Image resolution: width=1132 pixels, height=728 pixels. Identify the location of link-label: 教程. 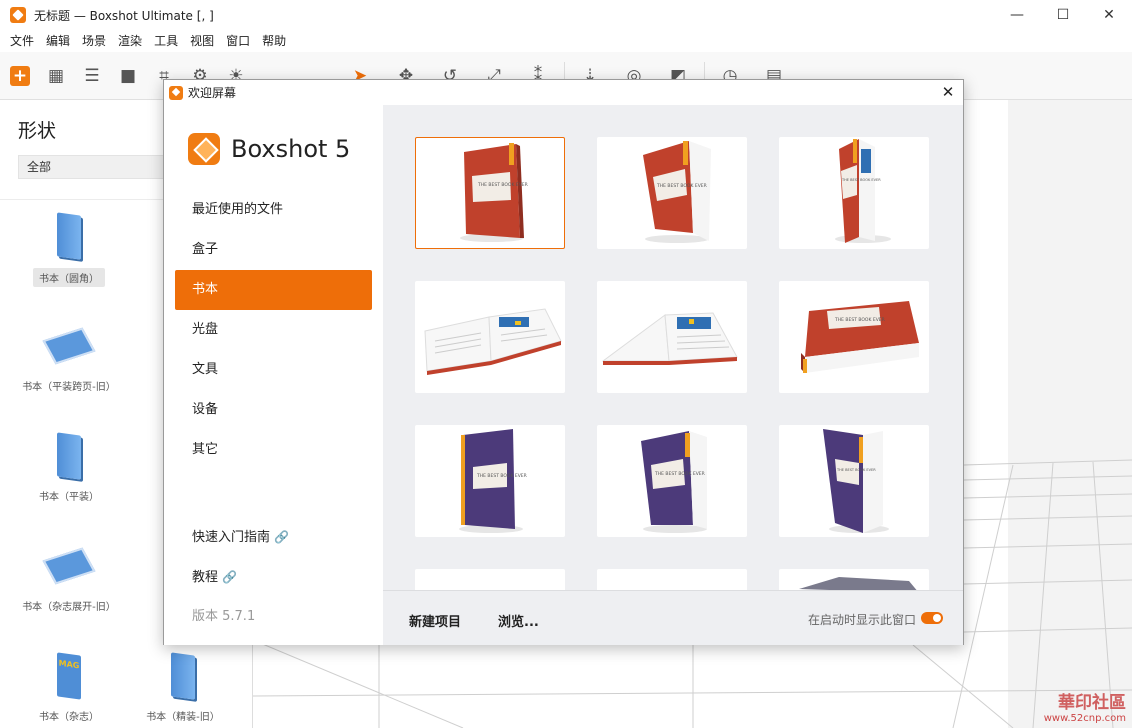
(205, 577).